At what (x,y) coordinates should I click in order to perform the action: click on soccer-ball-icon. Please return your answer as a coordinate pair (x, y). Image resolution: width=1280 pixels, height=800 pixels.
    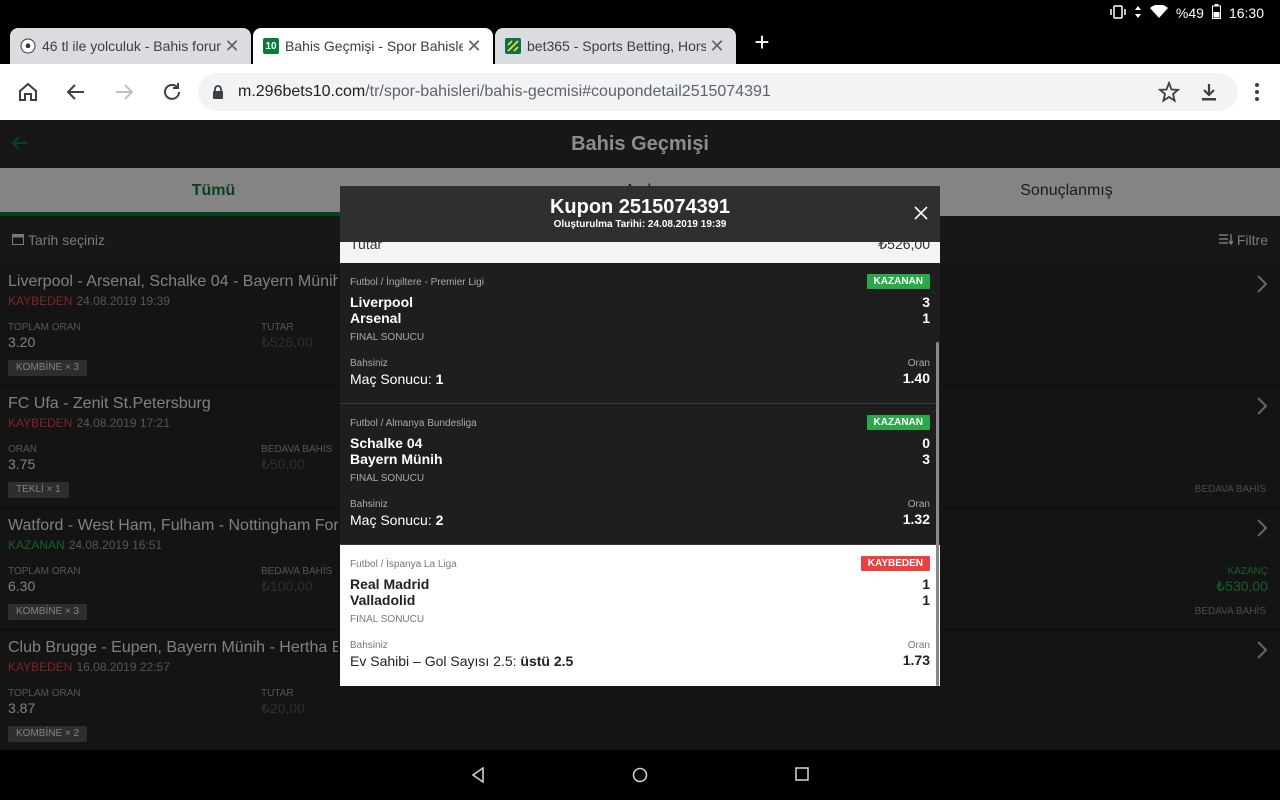
    Looking at the image, I should click on (28, 46).